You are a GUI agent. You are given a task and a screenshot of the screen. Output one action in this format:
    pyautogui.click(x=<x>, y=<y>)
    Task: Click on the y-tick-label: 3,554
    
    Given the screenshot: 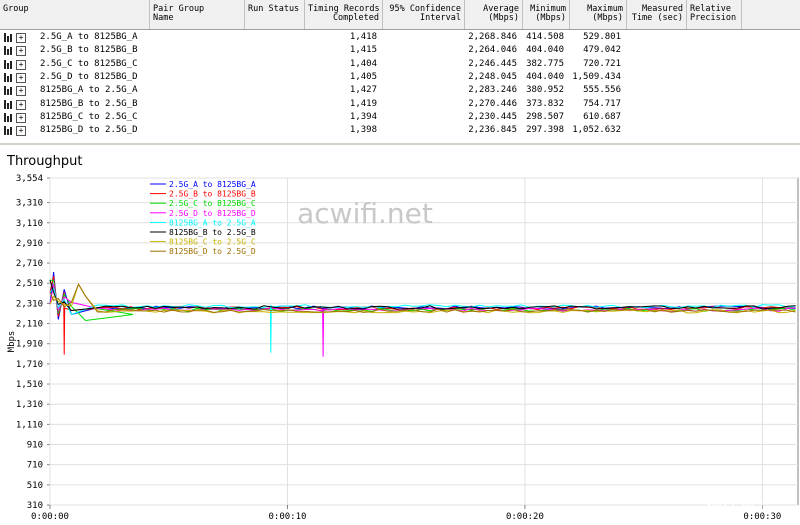 What is the action you would take?
    pyautogui.click(x=29, y=179)
    